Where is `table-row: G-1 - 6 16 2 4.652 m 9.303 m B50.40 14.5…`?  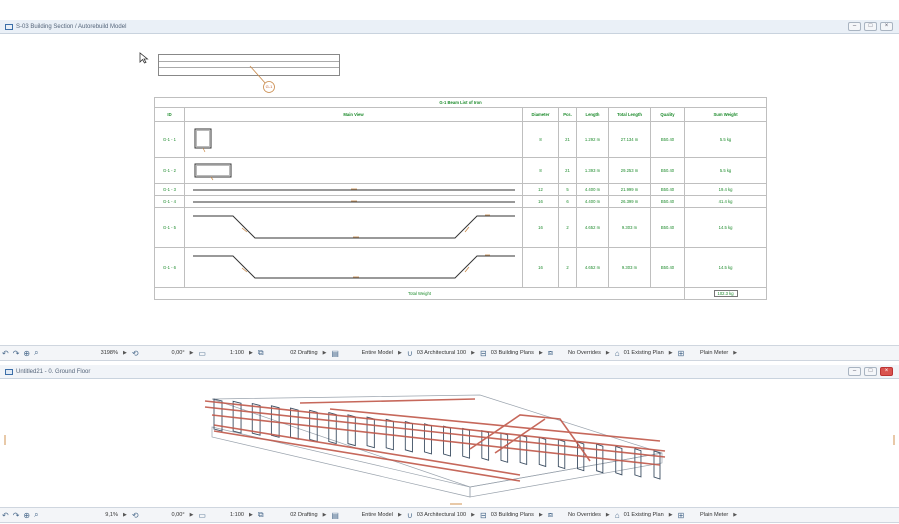
table-row: G-1 - 6 16 2 4.652 m 9.303 m B50.40 14.5… is located at coordinates (461, 267).